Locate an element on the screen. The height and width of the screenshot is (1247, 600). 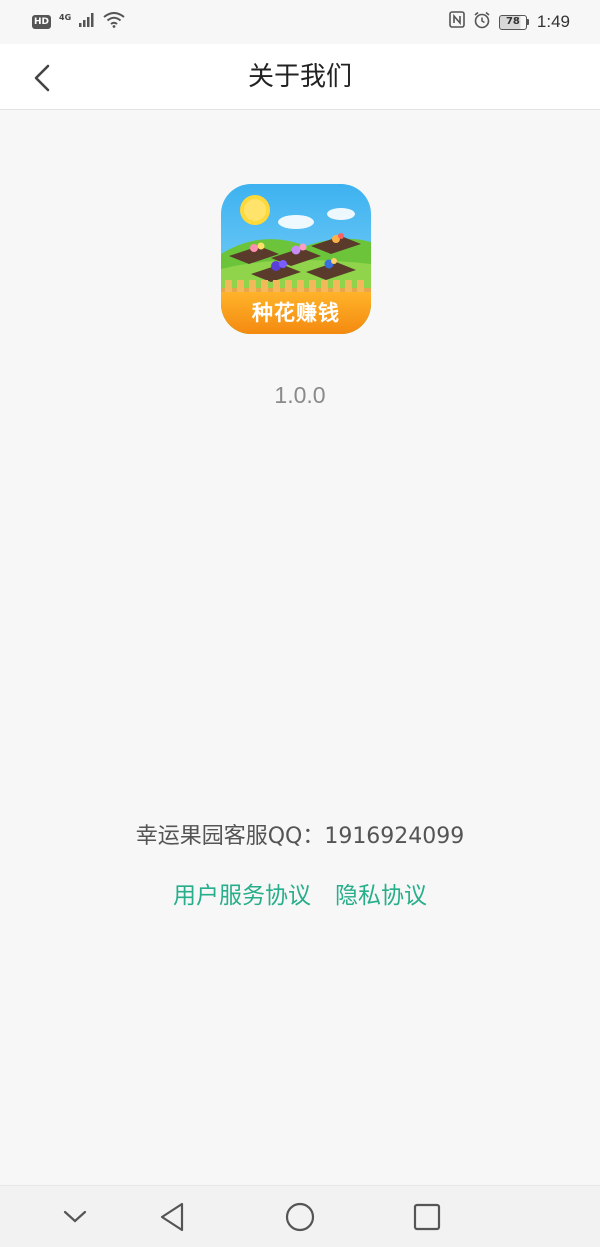
system-nav-bar is located at coordinates (300, 1216).